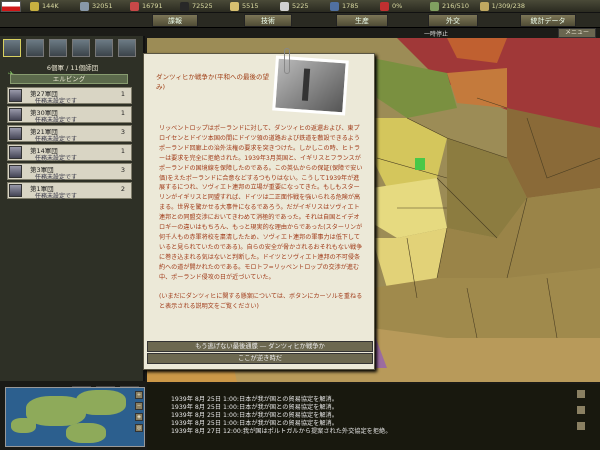  What do you see at coordinates (436, 33) in the screenshot?
I see `pause-indicator: 一時停止` at bounding box center [436, 33].